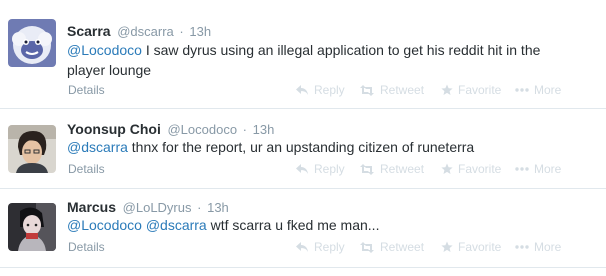 The image size is (606, 276). I want to click on avatar-illustration-icon, so click(32, 227).